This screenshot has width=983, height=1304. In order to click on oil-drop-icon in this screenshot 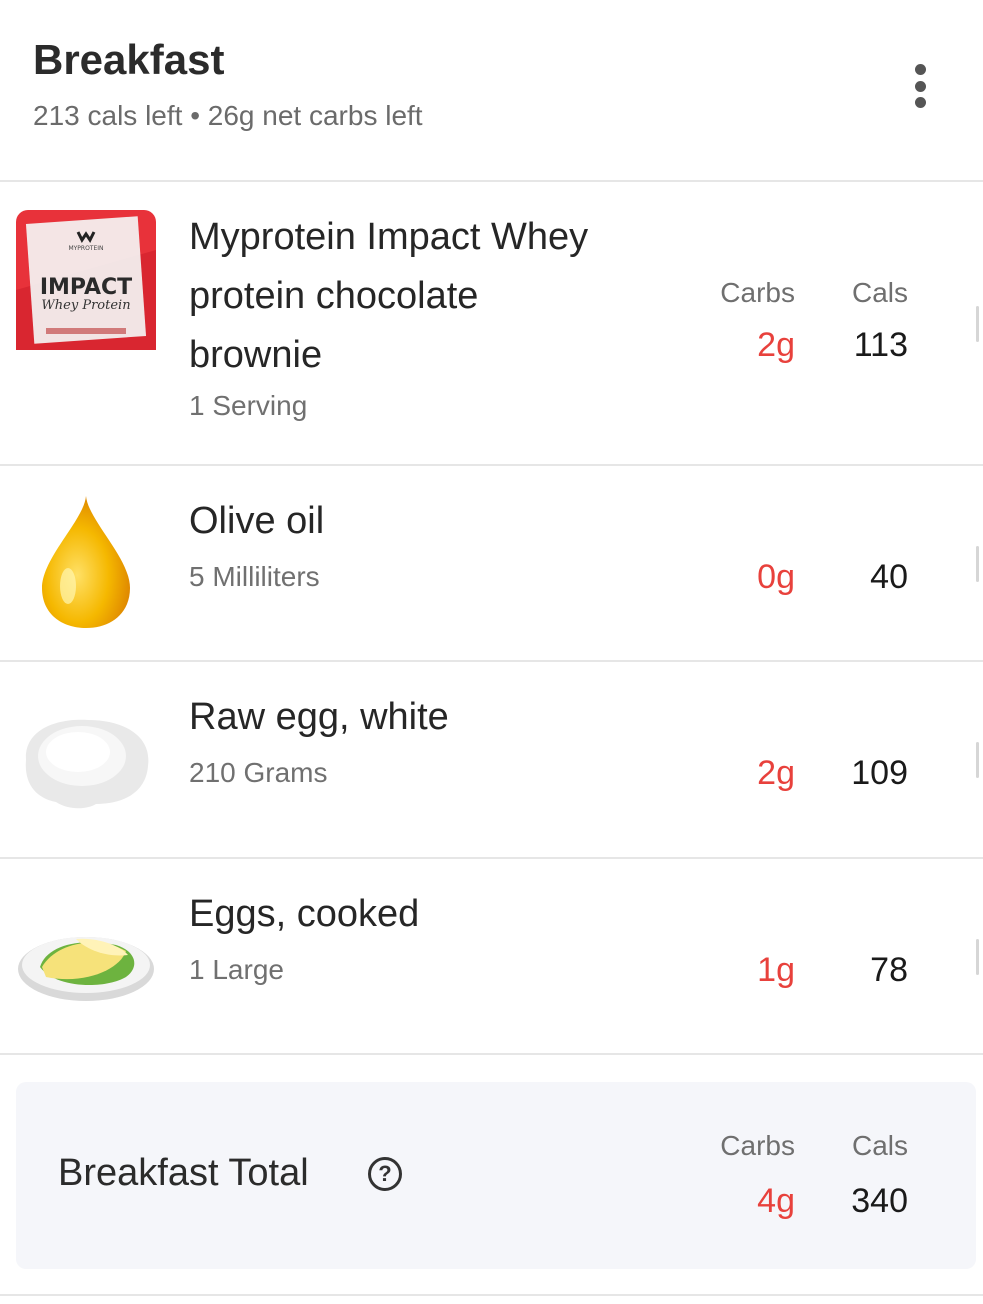, I will do `click(86, 560)`.